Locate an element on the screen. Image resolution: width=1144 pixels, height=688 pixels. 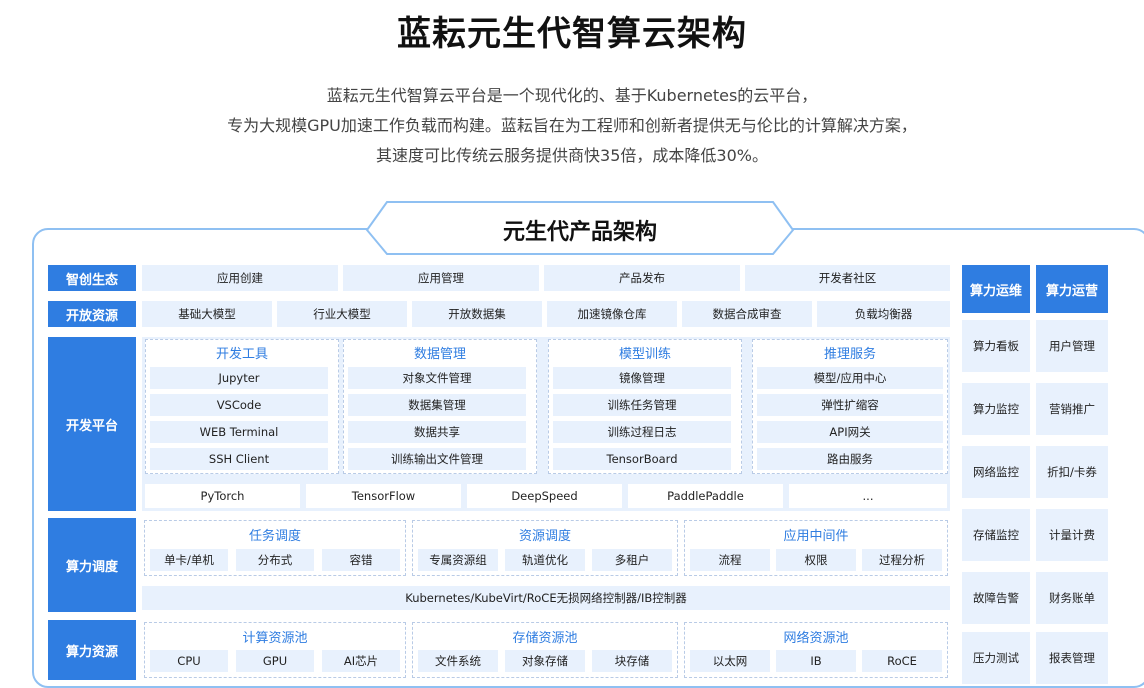
resource-item: CPU is located at coordinates (189, 661).